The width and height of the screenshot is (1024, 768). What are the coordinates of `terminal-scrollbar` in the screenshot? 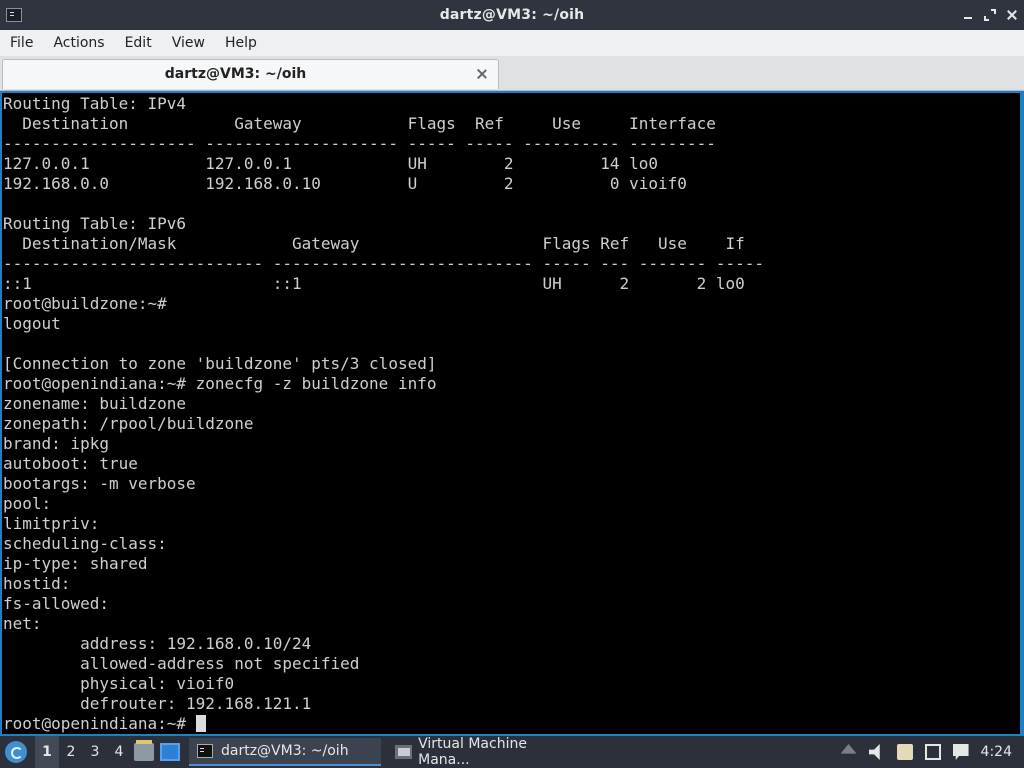 It's located at (1021, 413).